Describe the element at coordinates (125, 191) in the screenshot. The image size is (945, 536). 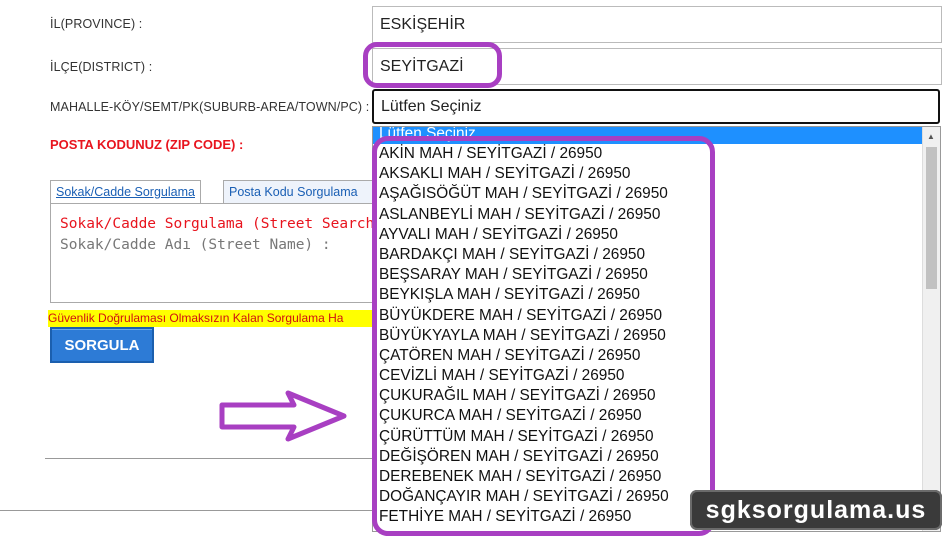
I see `tab-street-search: Sokak/Cadde Sorgulama` at that location.